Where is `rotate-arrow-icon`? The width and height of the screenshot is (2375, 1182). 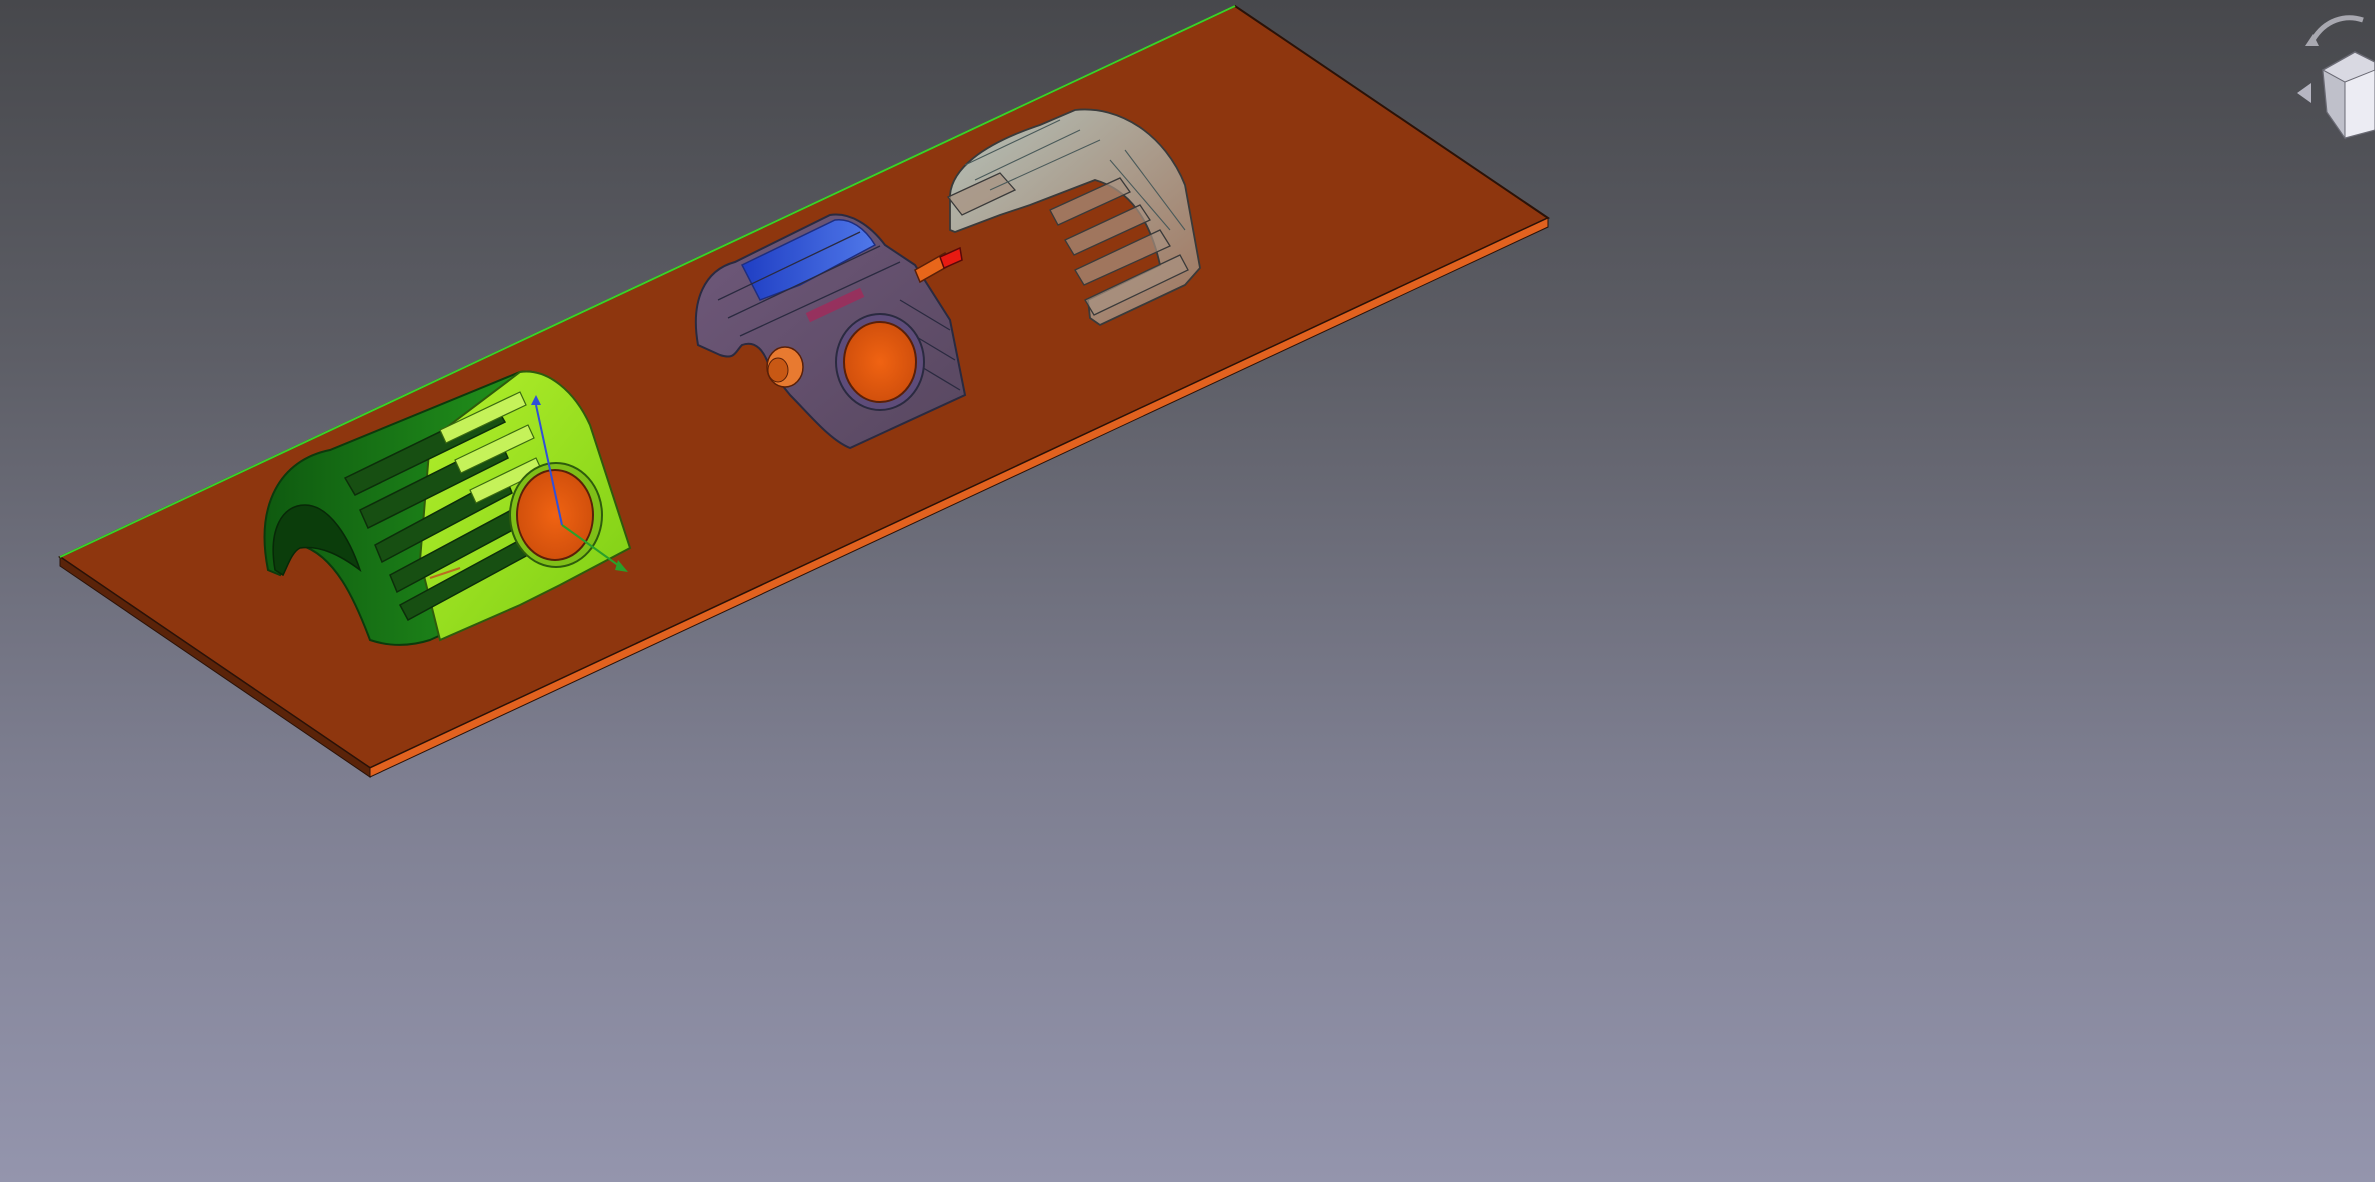 rotate-arrow-icon is located at coordinates (2334, 30).